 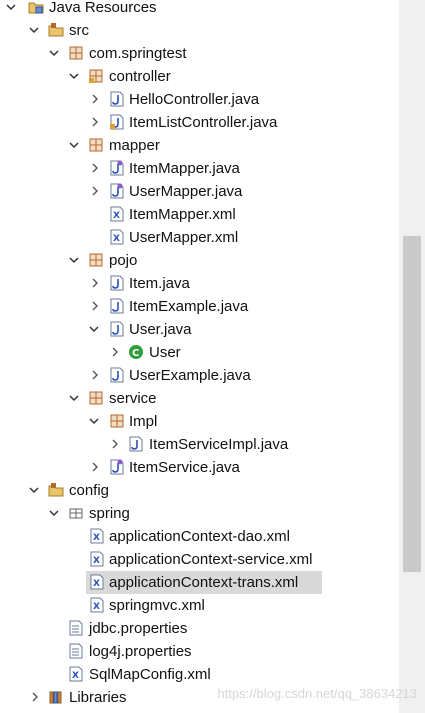 What do you see at coordinates (165, 352) in the screenshot?
I see `tree-item-label: User` at bounding box center [165, 352].